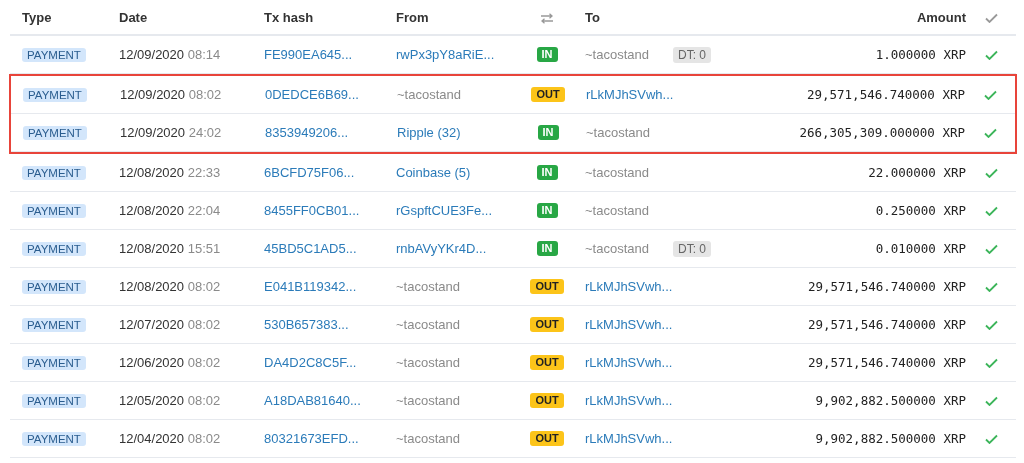  I want to click on sender-link: Coinbase (5), so click(433, 172).